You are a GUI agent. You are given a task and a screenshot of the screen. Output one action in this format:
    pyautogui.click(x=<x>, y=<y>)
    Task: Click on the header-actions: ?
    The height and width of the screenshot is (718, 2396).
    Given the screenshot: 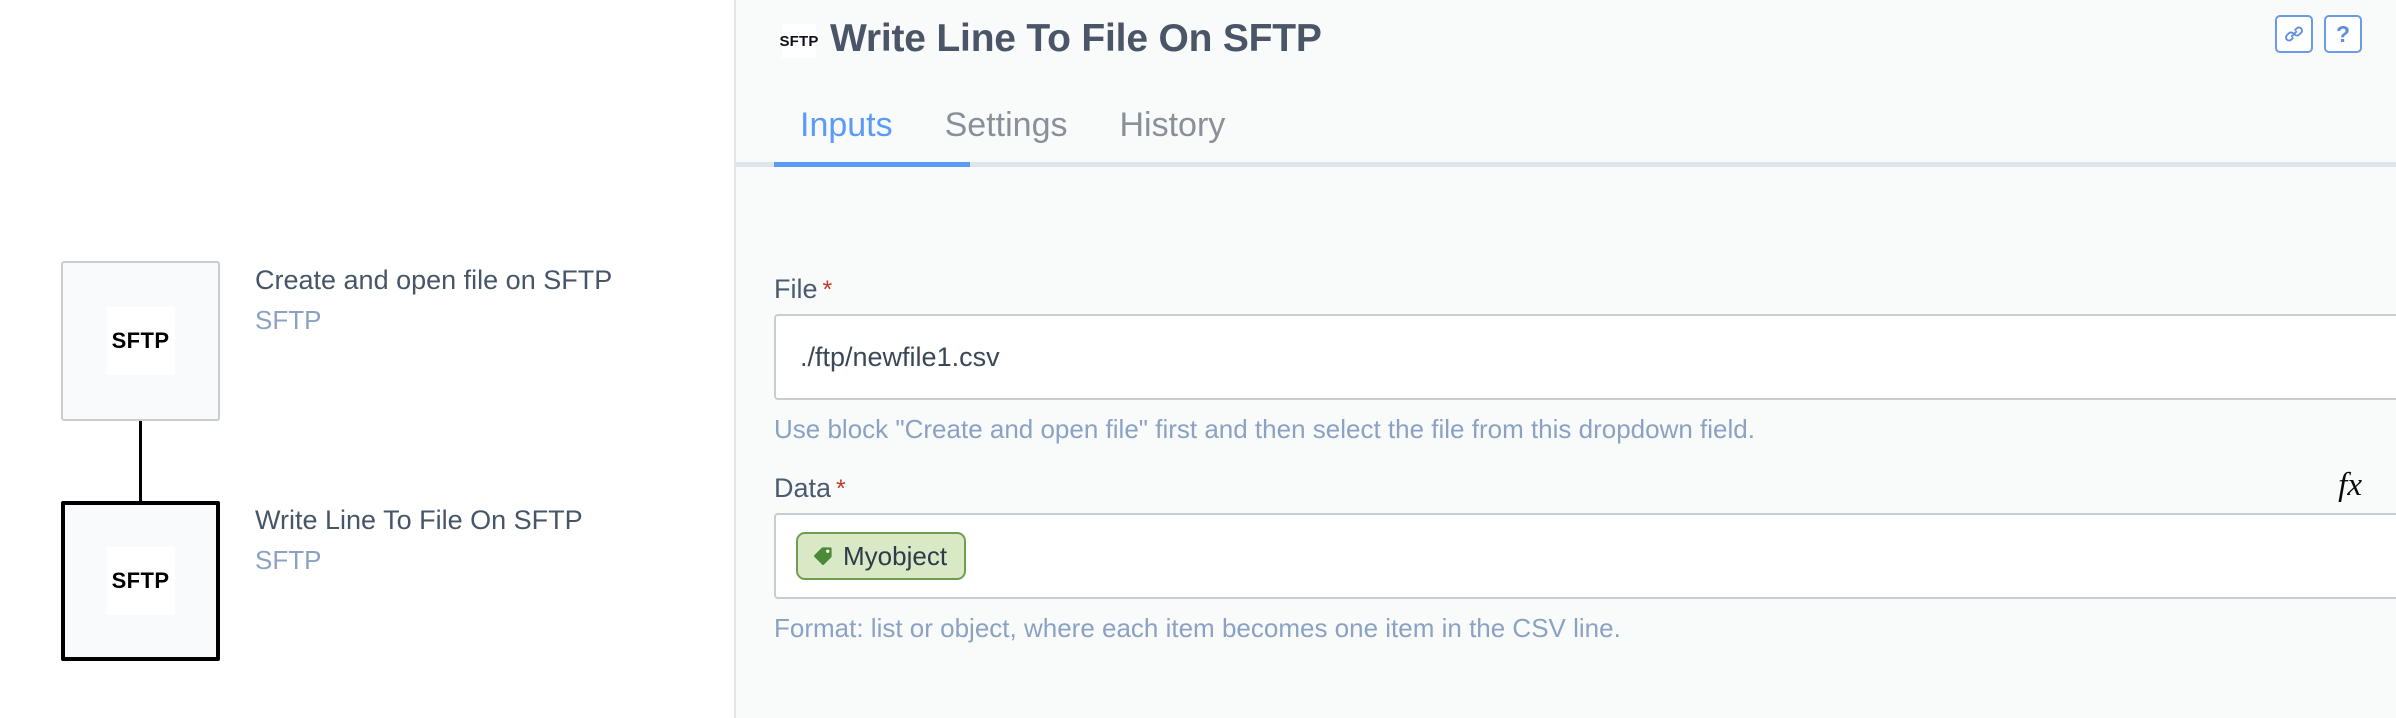 What is the action you would take?
    pyautogui.click(x=2318, y=34)
    